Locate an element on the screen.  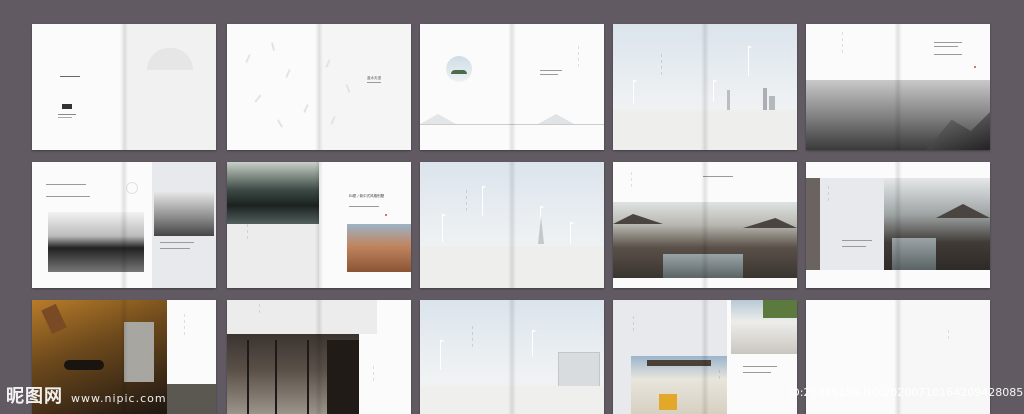
island-photo is located at coordinates (184, 214).